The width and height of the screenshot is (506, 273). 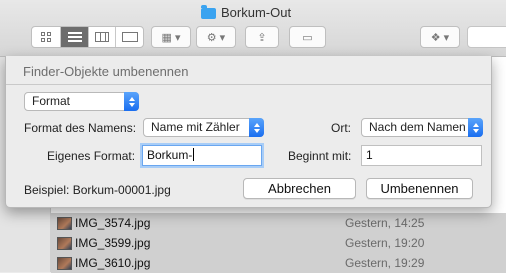 I want to click on tags-button: ▭, so click(x=307, y=37).